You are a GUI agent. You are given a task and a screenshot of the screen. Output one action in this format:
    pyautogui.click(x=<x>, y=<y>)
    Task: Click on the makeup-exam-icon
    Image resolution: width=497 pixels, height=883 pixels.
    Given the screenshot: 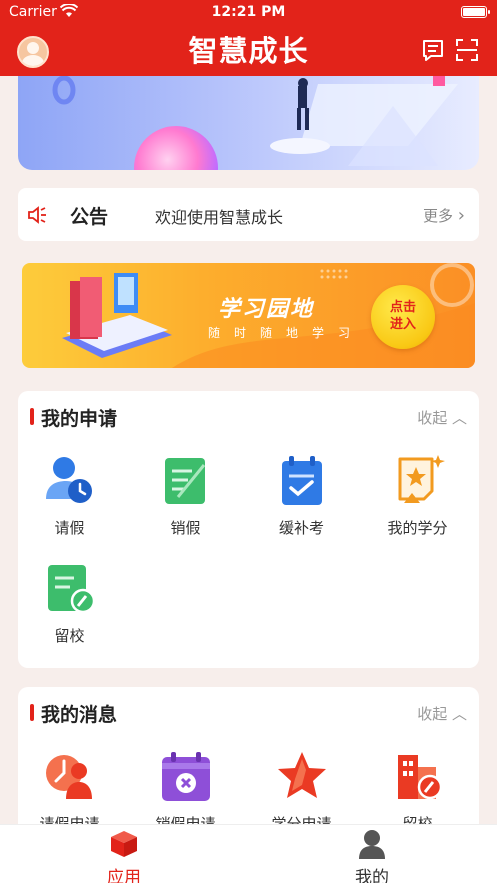 What is the action you would take?
    pyautogui.click(x=302, y=481)
    